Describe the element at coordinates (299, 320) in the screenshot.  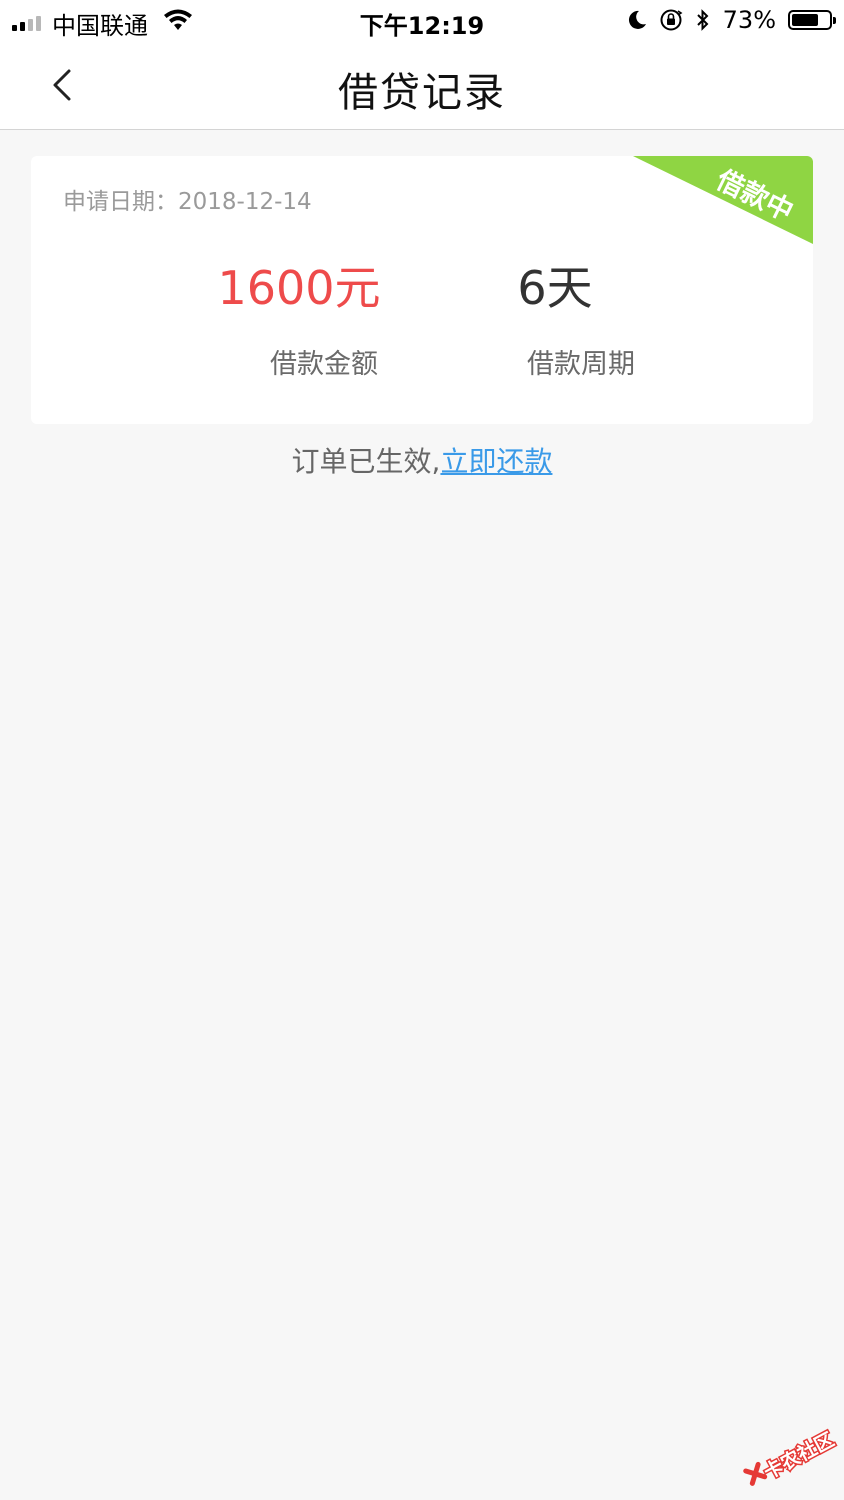
I see `loan-amount-block: 1600元 借款金额` at that location.